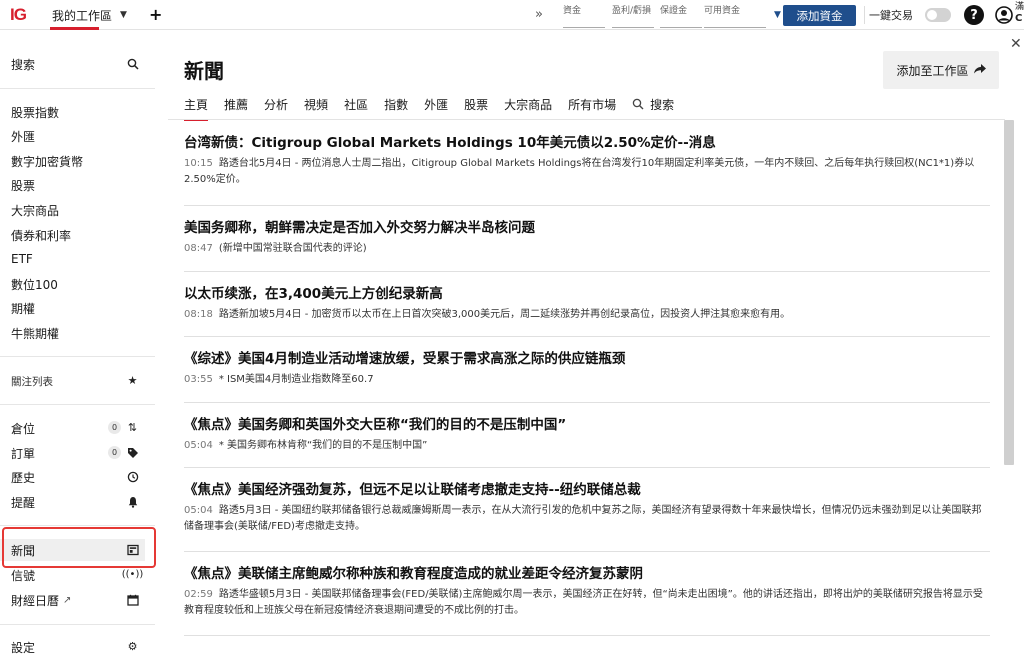  Describe the element at coordinates (132, 427) in the screenshot. I see `swap-arrows-icon: ⇅` at that location.